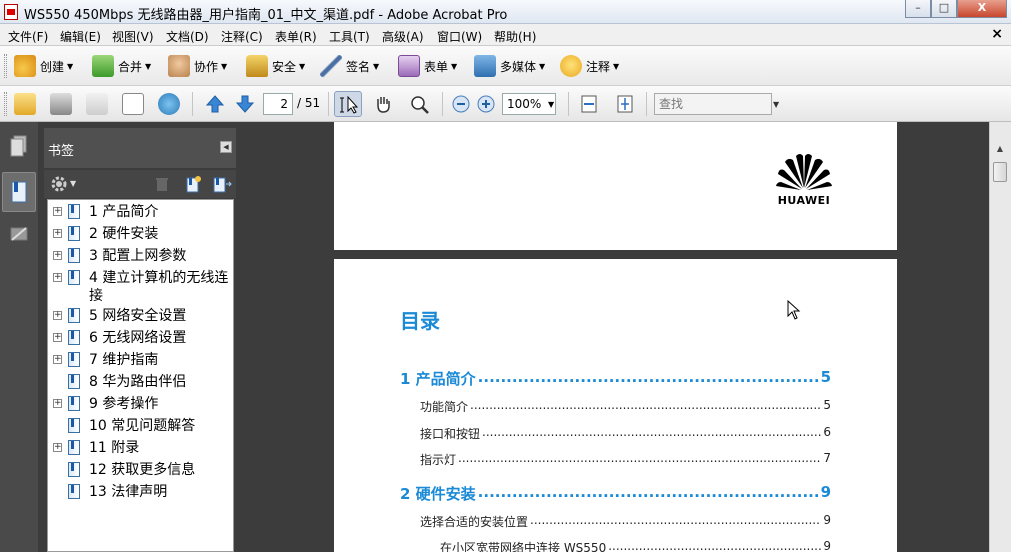 This screenshot has height=552, width=1011. What do you see at coordinates (1000, 172) in the screenshot?
I see `scroll-thumb` at bounding box center [1000, 172].